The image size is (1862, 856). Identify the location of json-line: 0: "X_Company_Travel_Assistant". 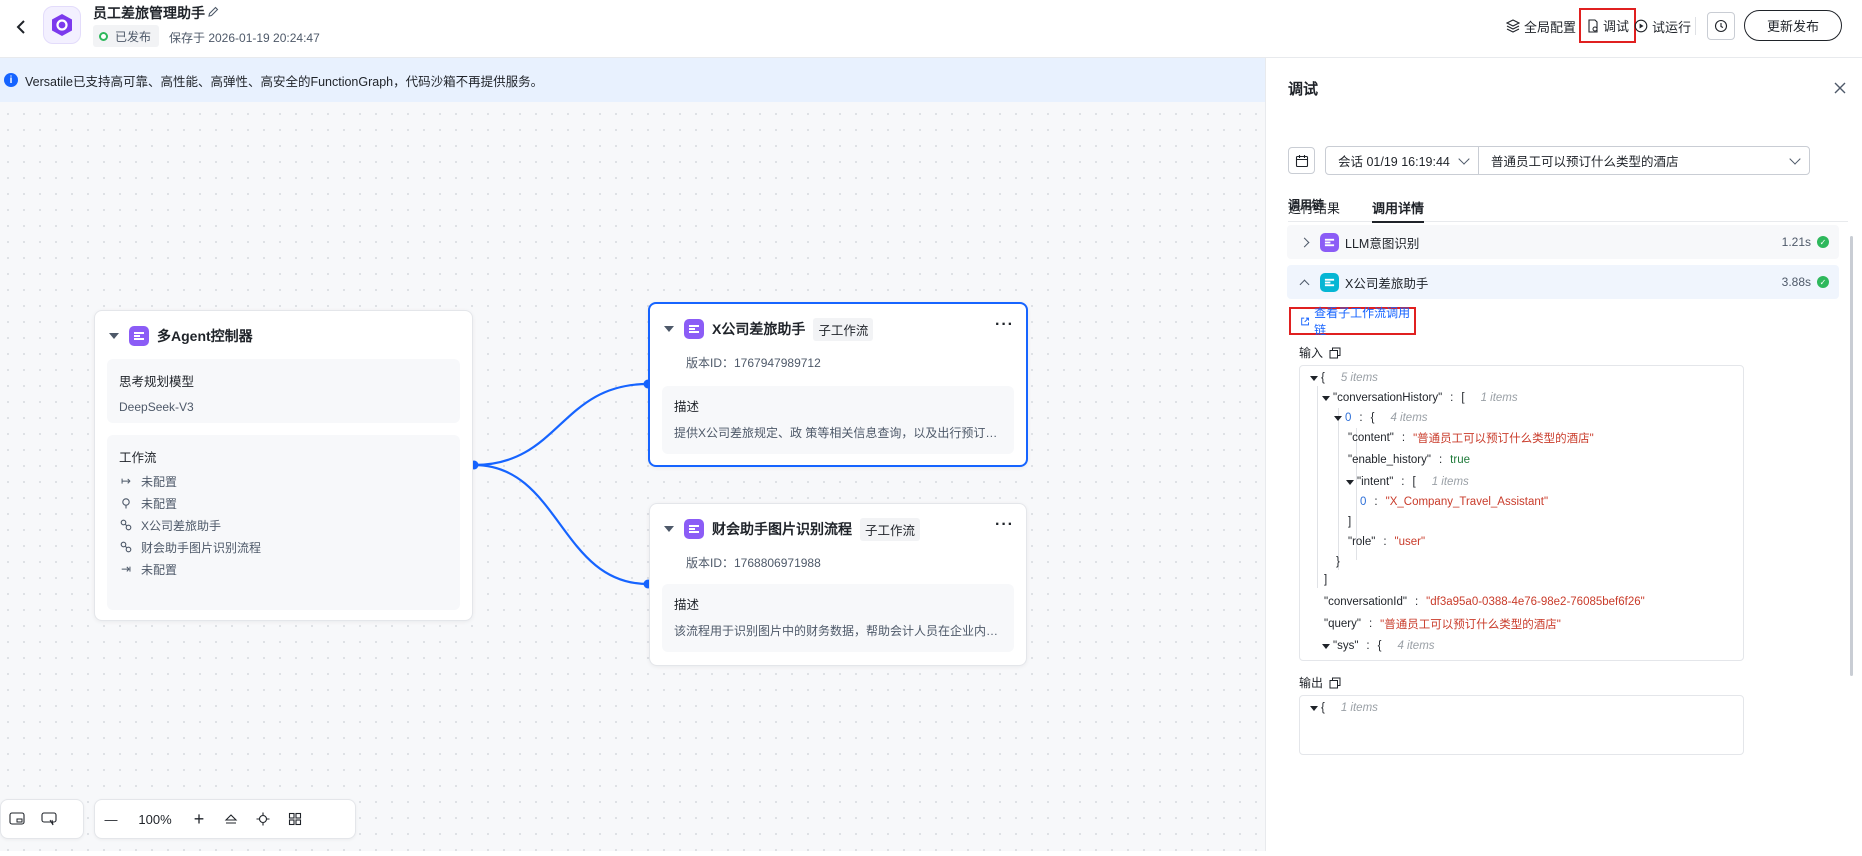
(1454, 502).